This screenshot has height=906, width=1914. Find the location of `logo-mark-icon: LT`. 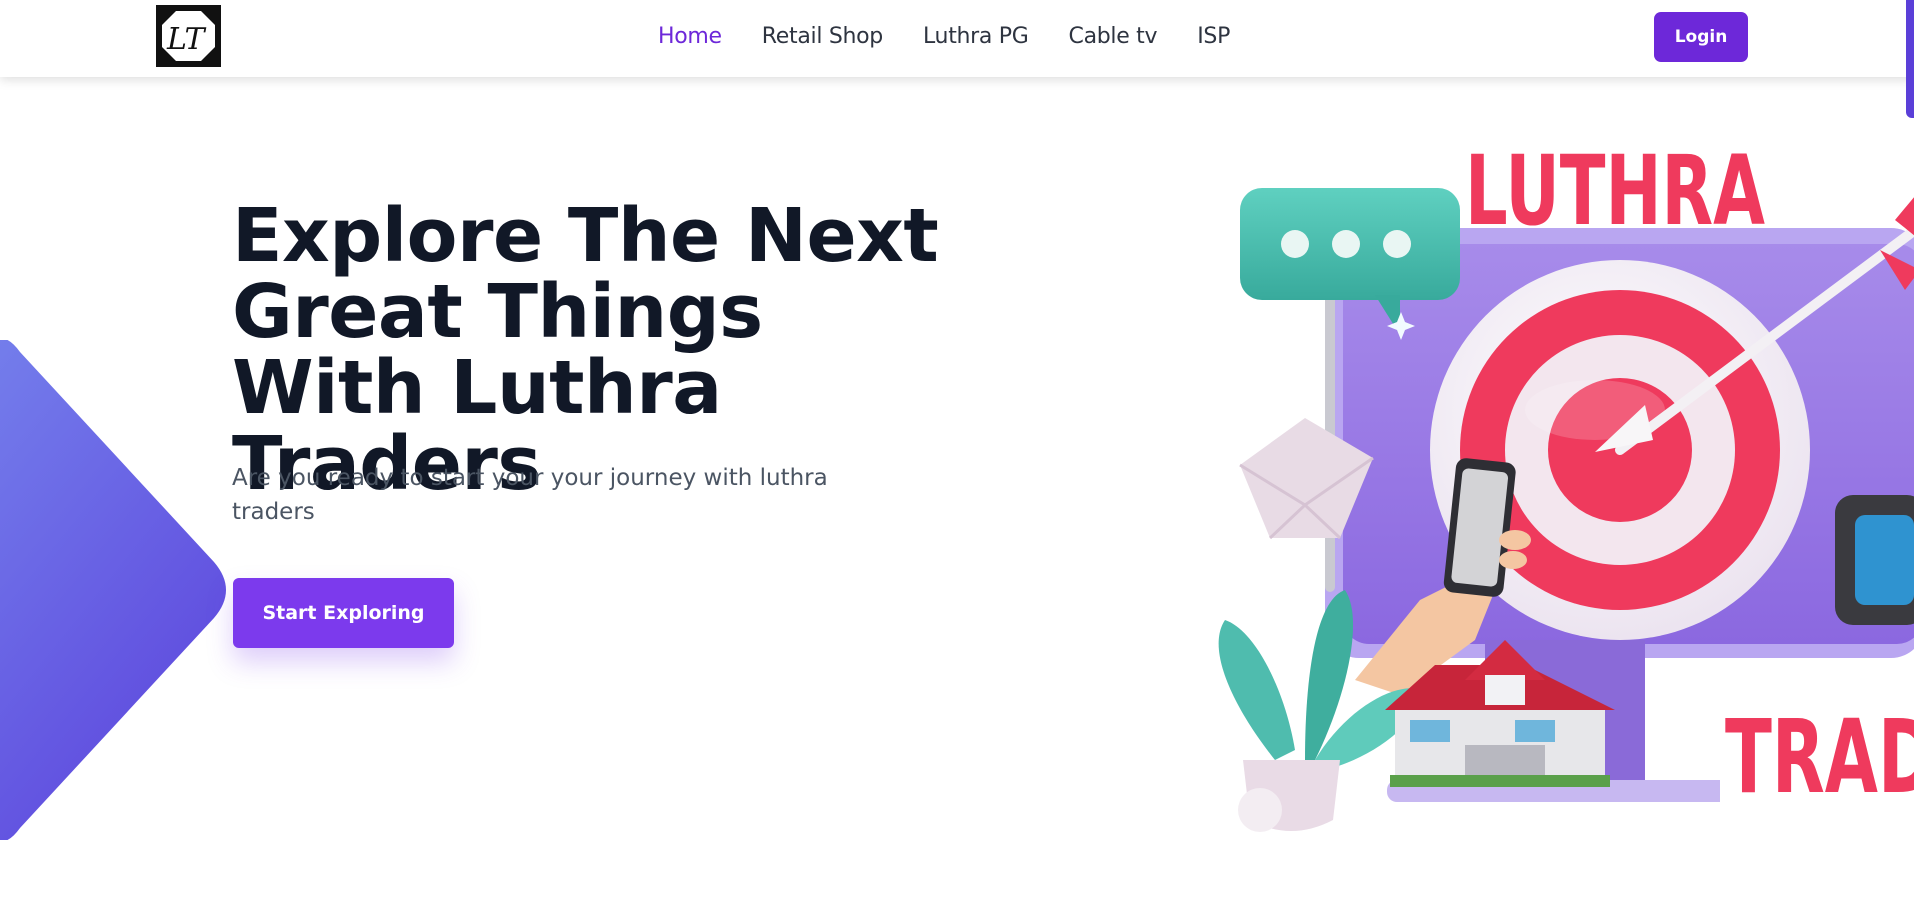

logo-mark-icon: LT is located at coordinates (188, 36).